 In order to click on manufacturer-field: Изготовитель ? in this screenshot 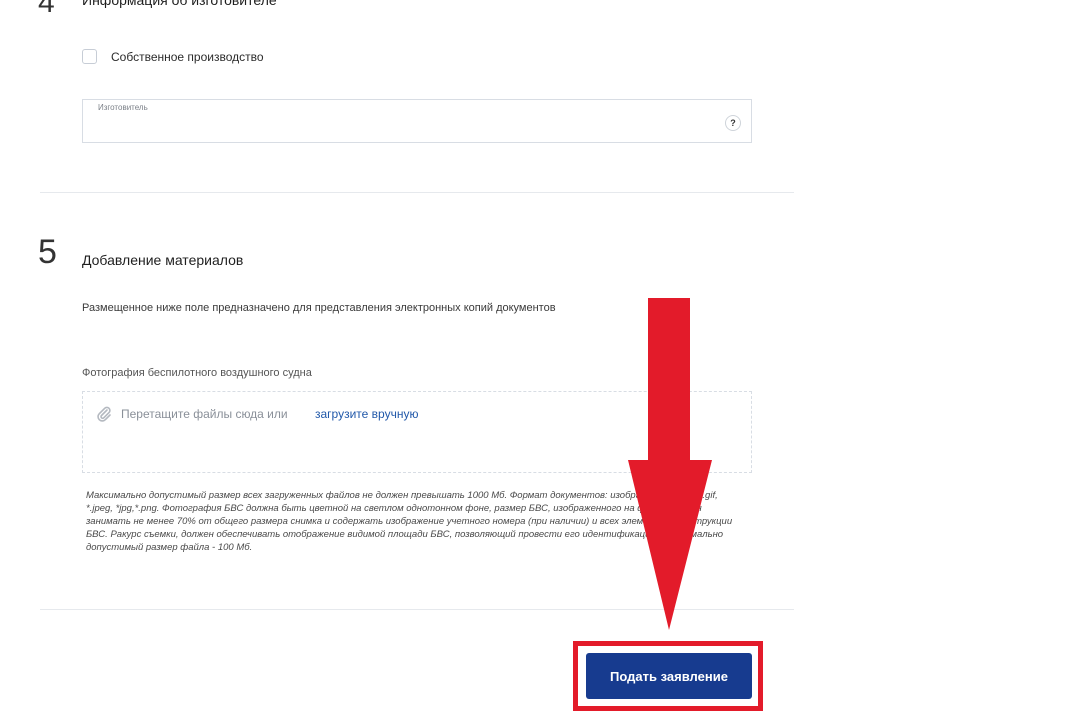, I will do `click(417, 121)`.